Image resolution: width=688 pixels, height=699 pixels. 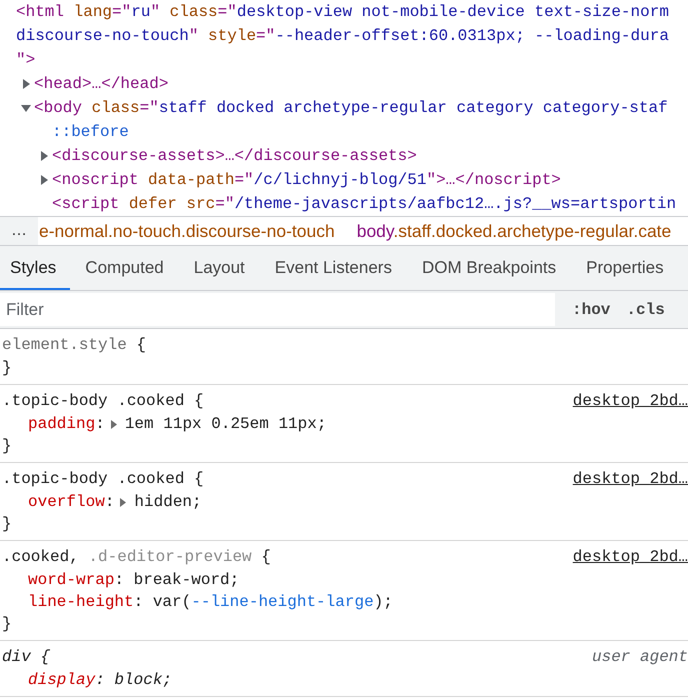 I want to click on html-code-line: <html lang="ru" class="desktop-view not-mobile-device text-size-norm, so click(x=342, y=12).